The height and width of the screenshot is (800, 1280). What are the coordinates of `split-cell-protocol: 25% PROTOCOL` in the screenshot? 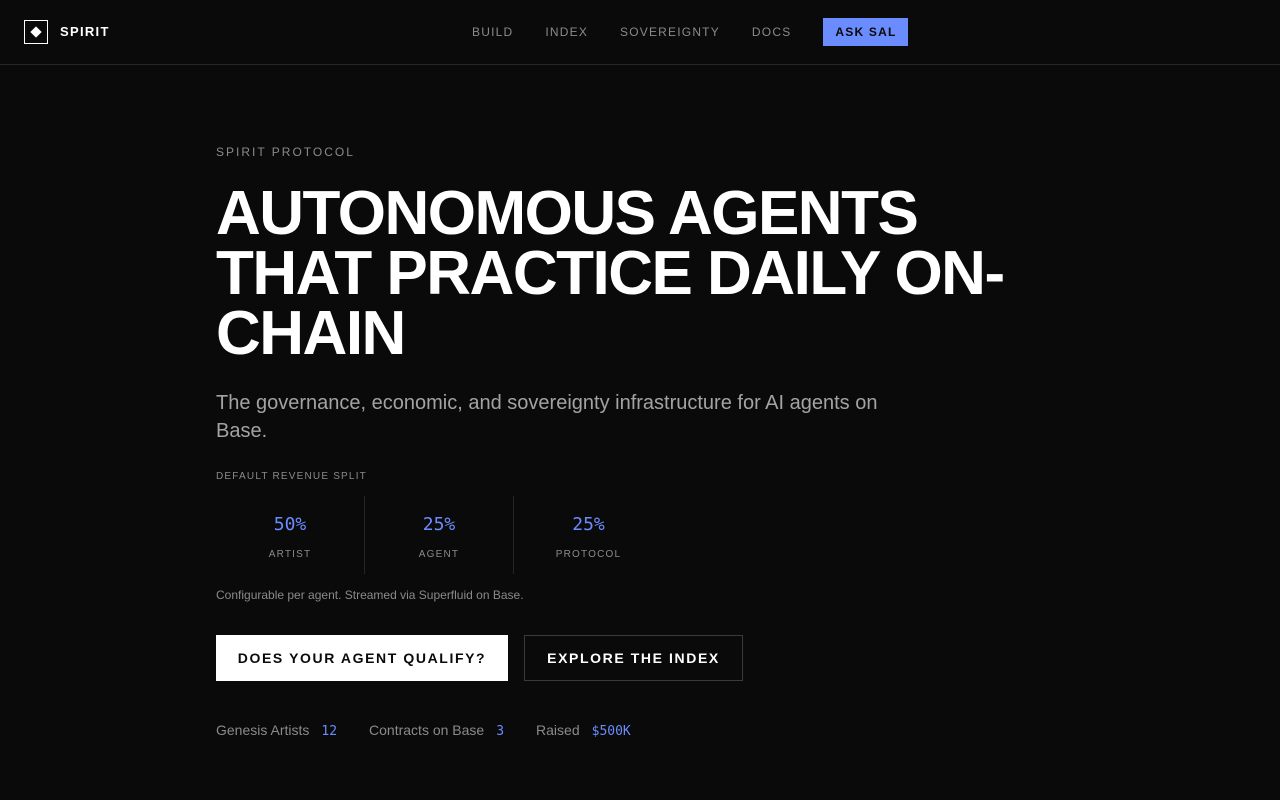 It's located at (588, 535).